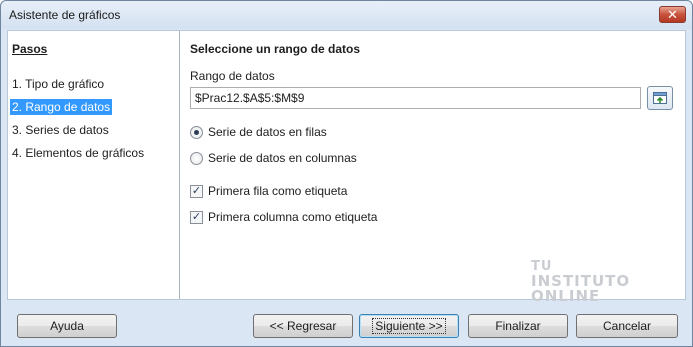  I want to click on next-button-label: Siguiente >>, so click(409, 326).